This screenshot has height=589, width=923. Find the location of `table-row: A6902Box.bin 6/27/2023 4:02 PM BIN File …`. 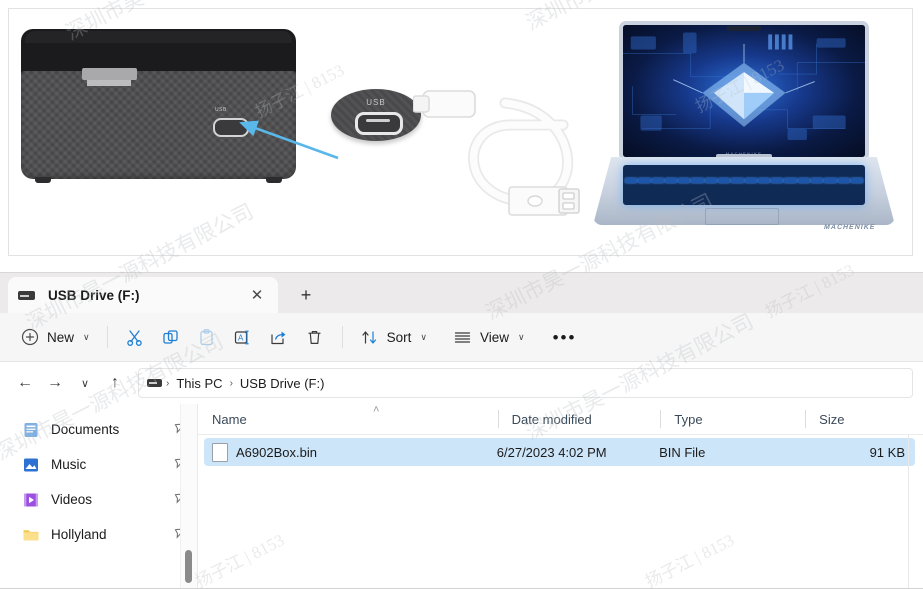

table-row: A6902Box.bin 6/27/2023 4:02 PM BIN File … is located at coordinates (559, 452).